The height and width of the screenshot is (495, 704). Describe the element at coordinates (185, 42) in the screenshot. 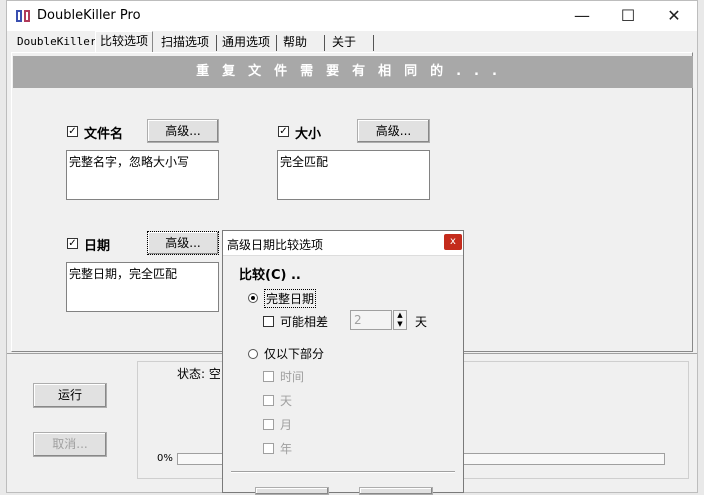

I see `tab-scan-options: 扫描选项` at that location.